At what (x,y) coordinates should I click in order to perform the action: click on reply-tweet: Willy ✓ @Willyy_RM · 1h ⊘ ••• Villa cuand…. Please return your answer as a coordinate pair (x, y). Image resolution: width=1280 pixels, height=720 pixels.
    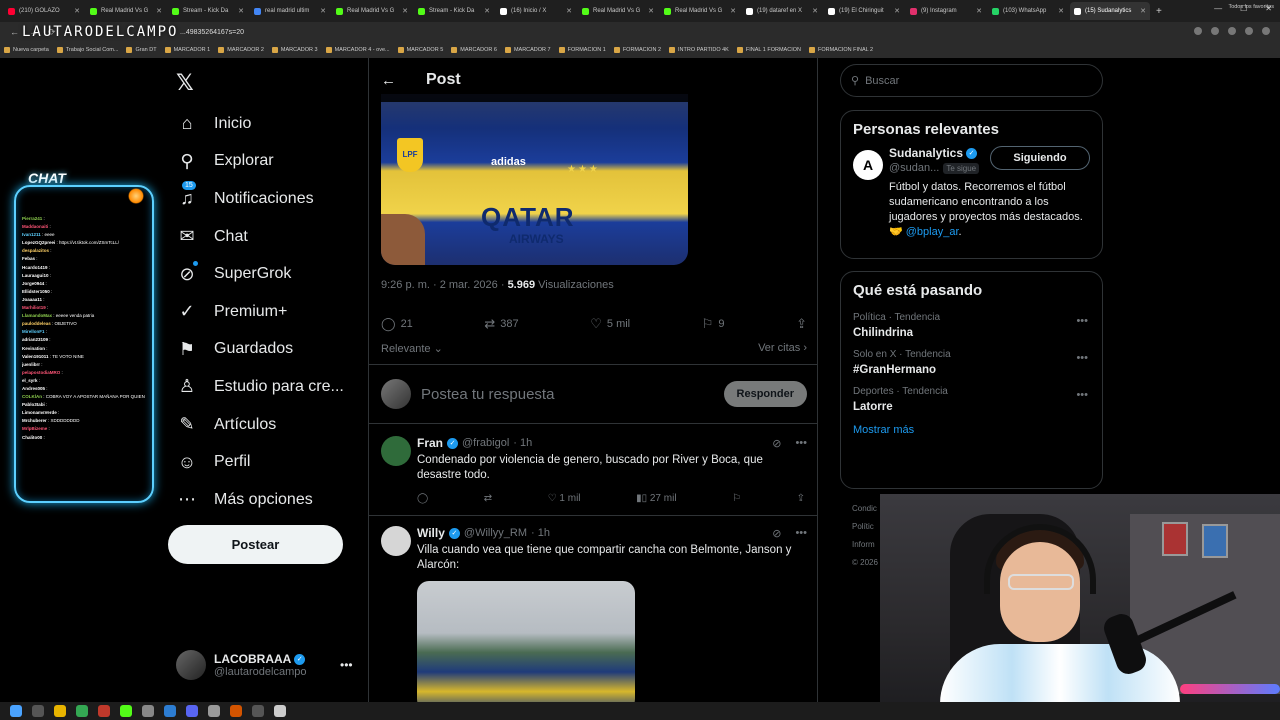
    Looking at the image, I should click on (593, 618).